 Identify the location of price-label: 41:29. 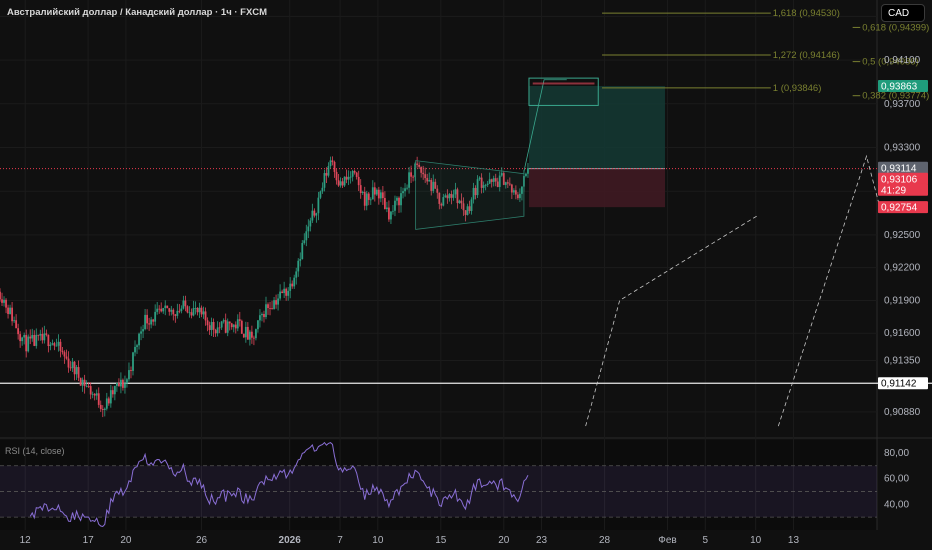
(893, 190).